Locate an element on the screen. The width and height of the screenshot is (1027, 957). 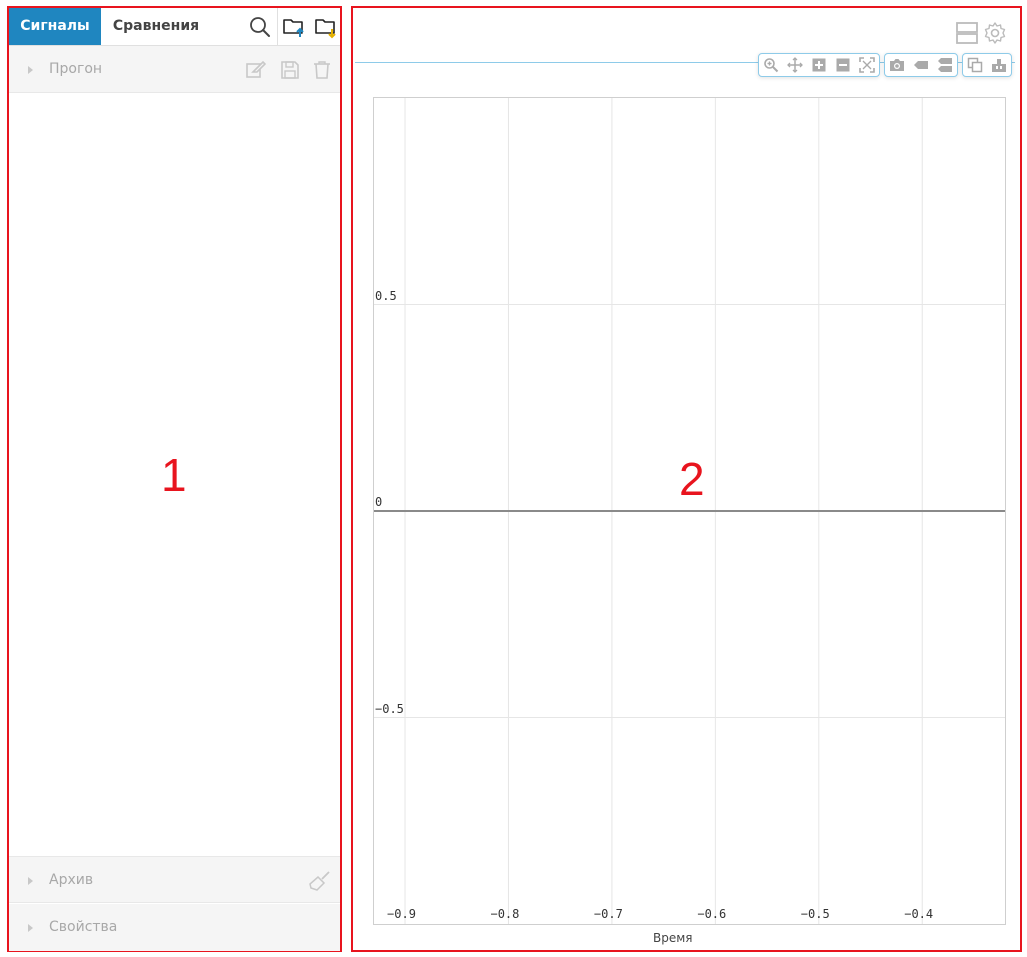
panel-tabbar: Сигналы Сравнения is located at coordinates (174, 27).